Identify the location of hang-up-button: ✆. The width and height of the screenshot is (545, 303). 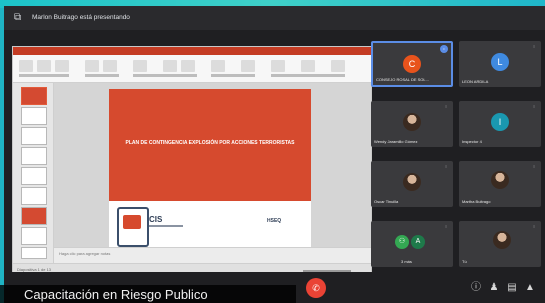
(316, 288).